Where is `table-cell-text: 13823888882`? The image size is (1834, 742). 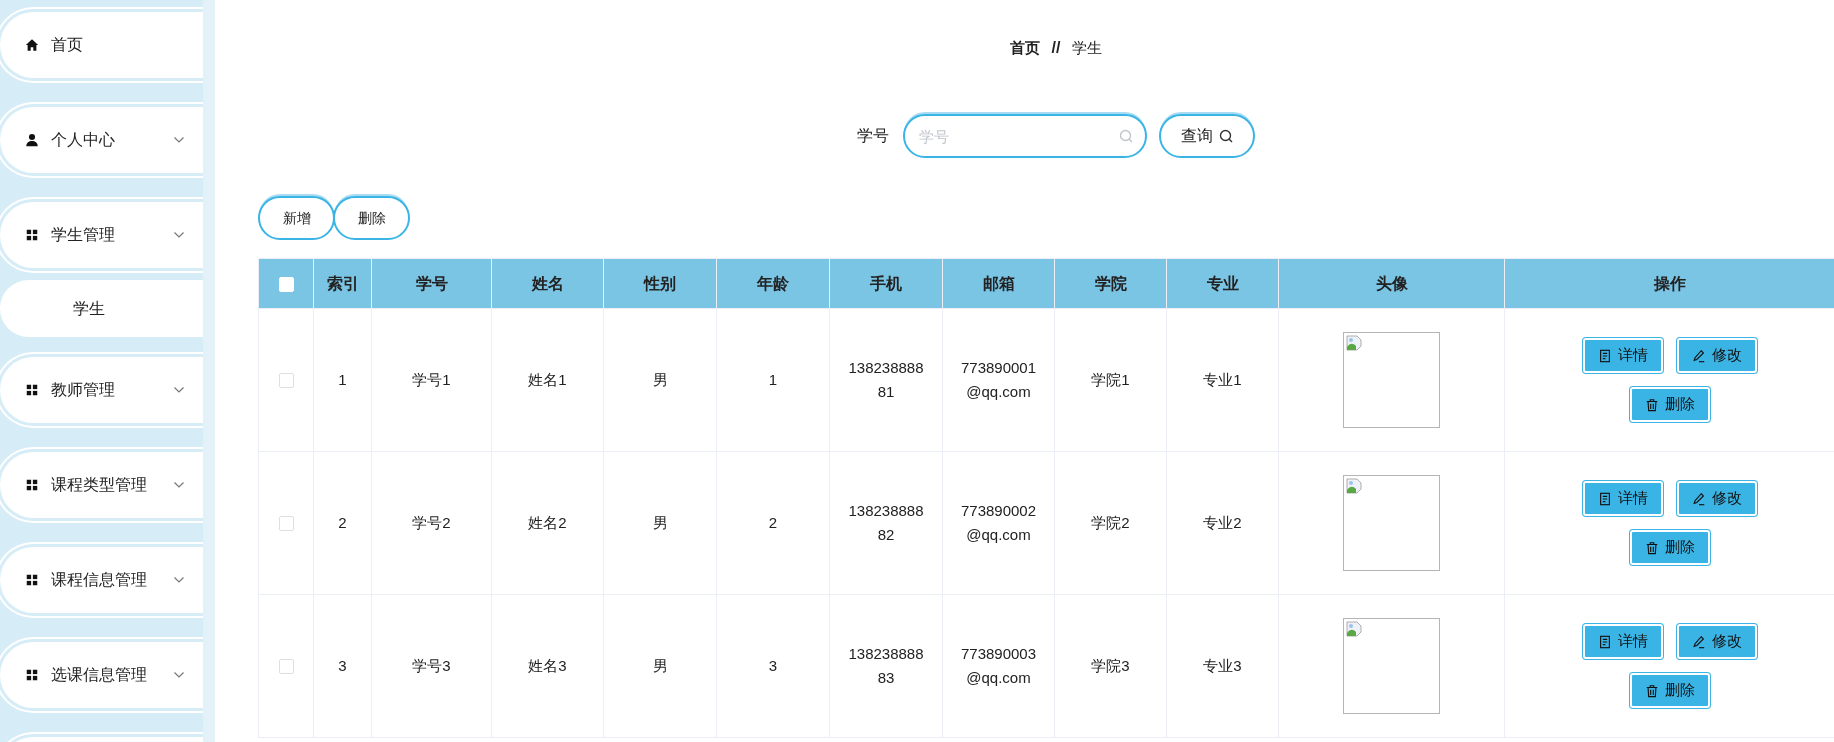
table-cell-text: 13823888882 is located at coordinates (886, 523).